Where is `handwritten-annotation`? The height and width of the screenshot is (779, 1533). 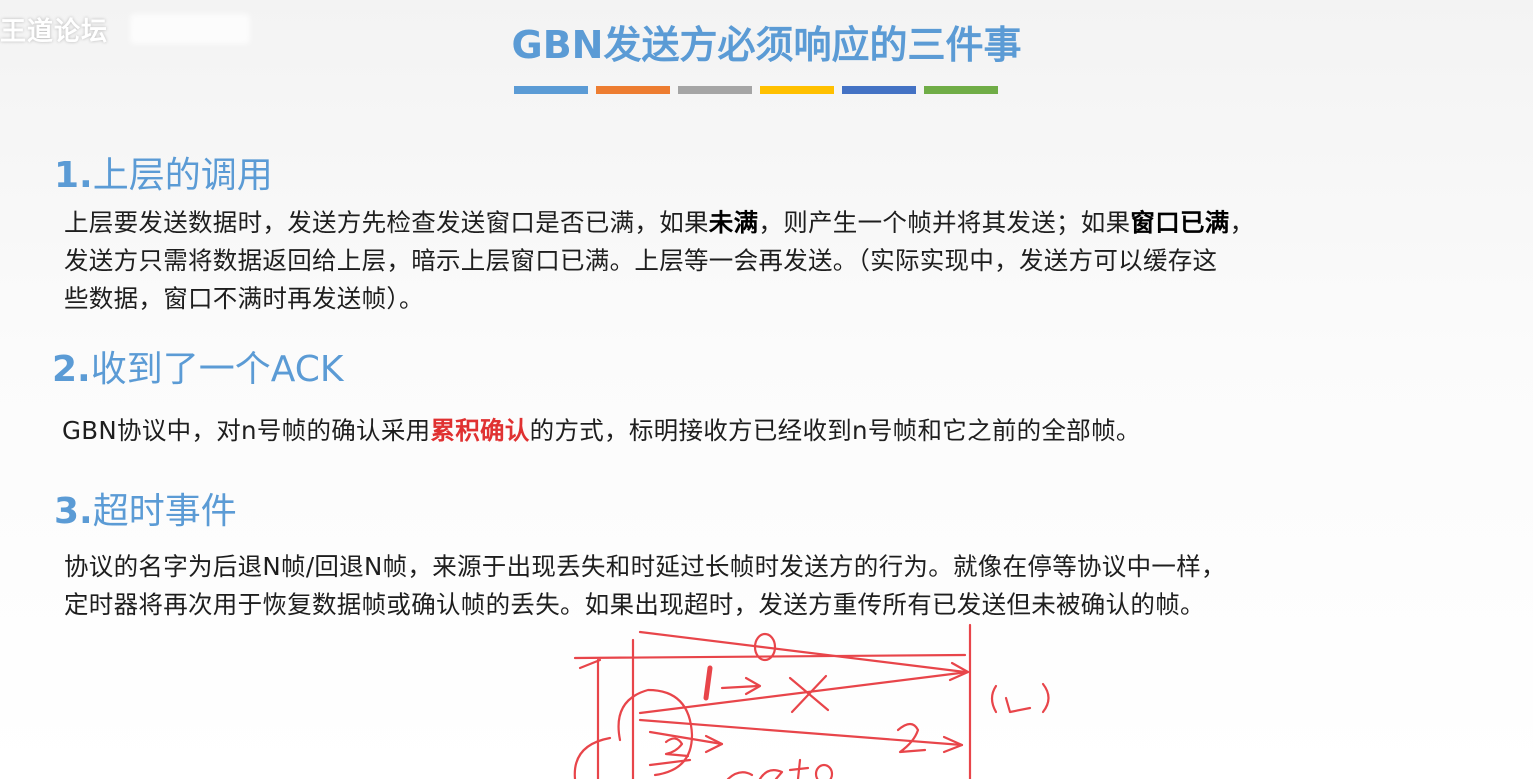
handwritten-annotation is located at coordinates (811, 701).